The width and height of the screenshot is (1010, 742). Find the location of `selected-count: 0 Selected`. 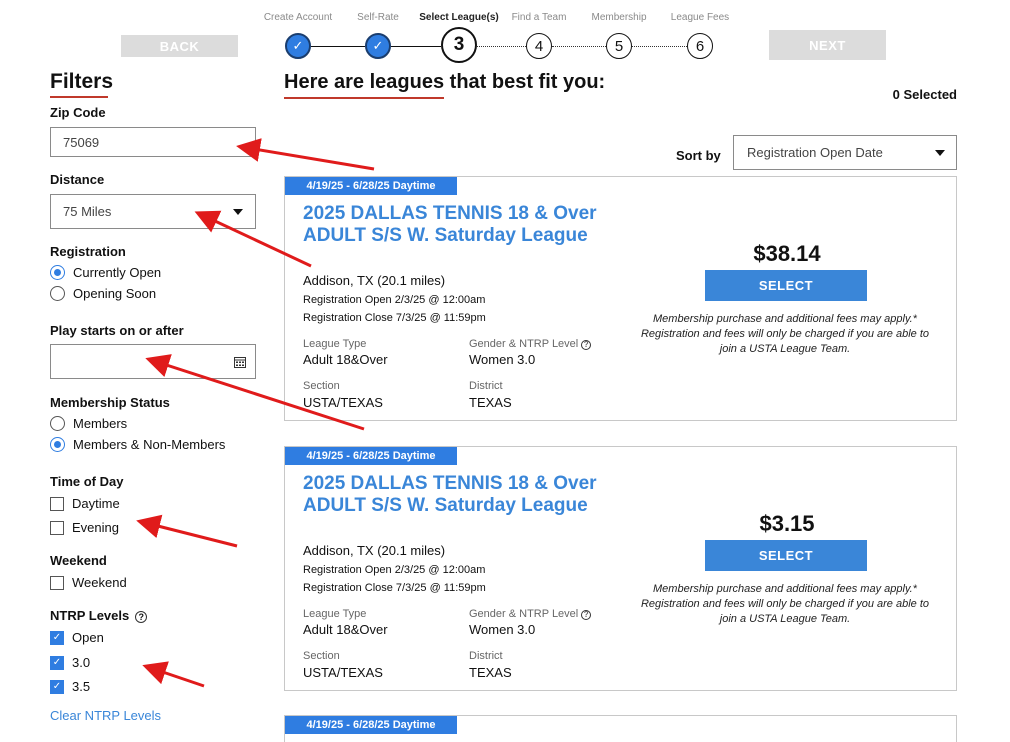

selected-count: 0 Selected is located at coordinates (924, 94).